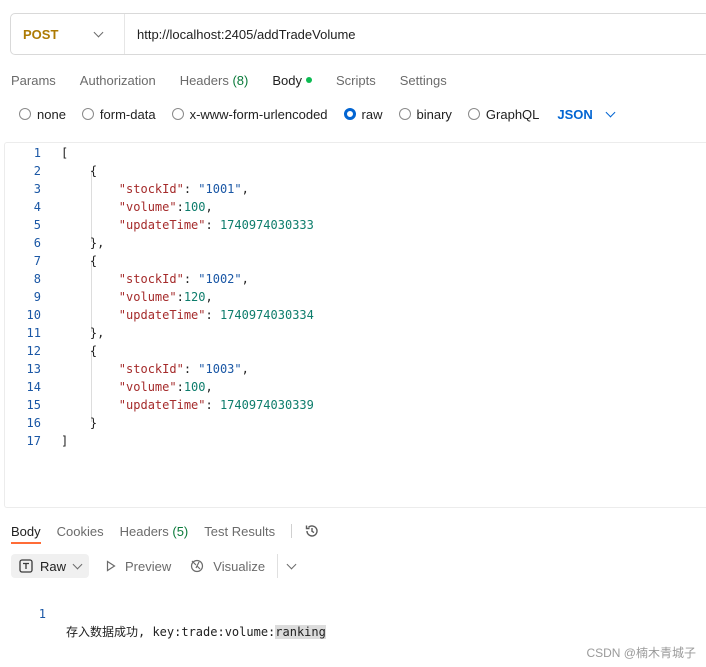 Image resolution: width=706 pixels, height=667 pixels. I want to click on tab-headers: Headers (8), so click(214, 80).